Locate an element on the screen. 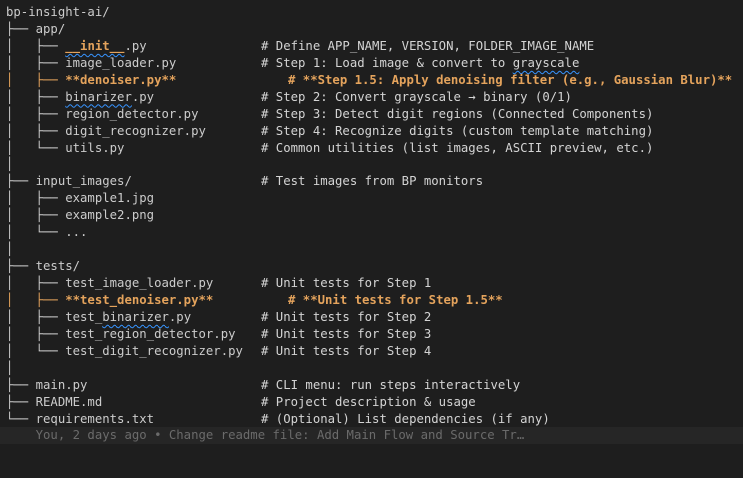  file-image-loader: │ ├── image_loader.py is located at coordinates (91, 62).